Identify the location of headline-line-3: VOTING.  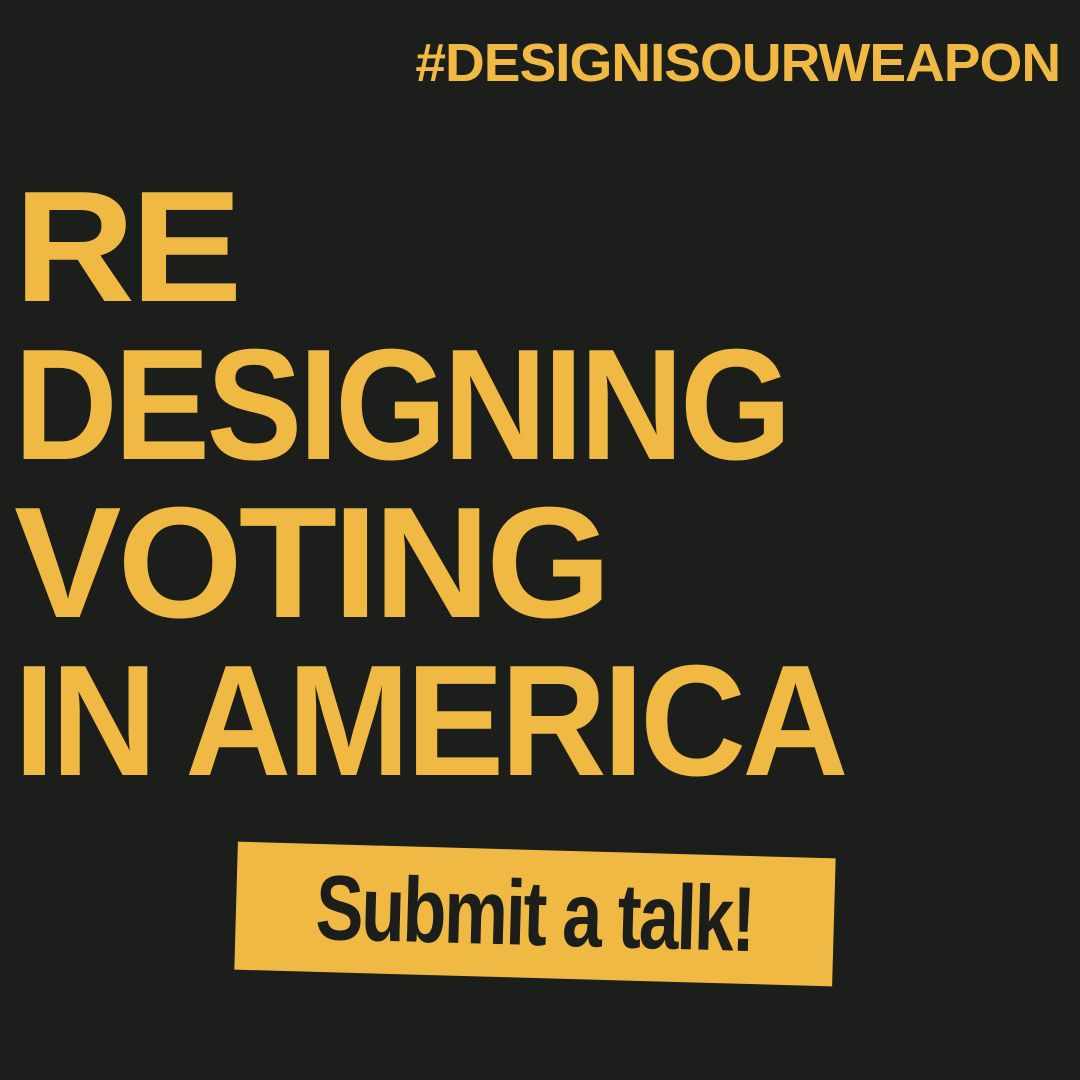
(312, 563).